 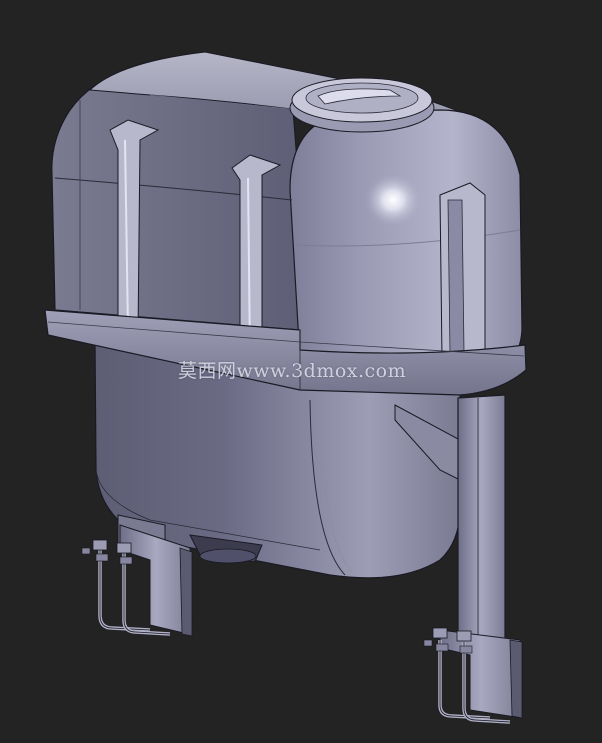 I want to click on watermark-text: 莫西网www.3dmox.com, so click(x=292, y=371).